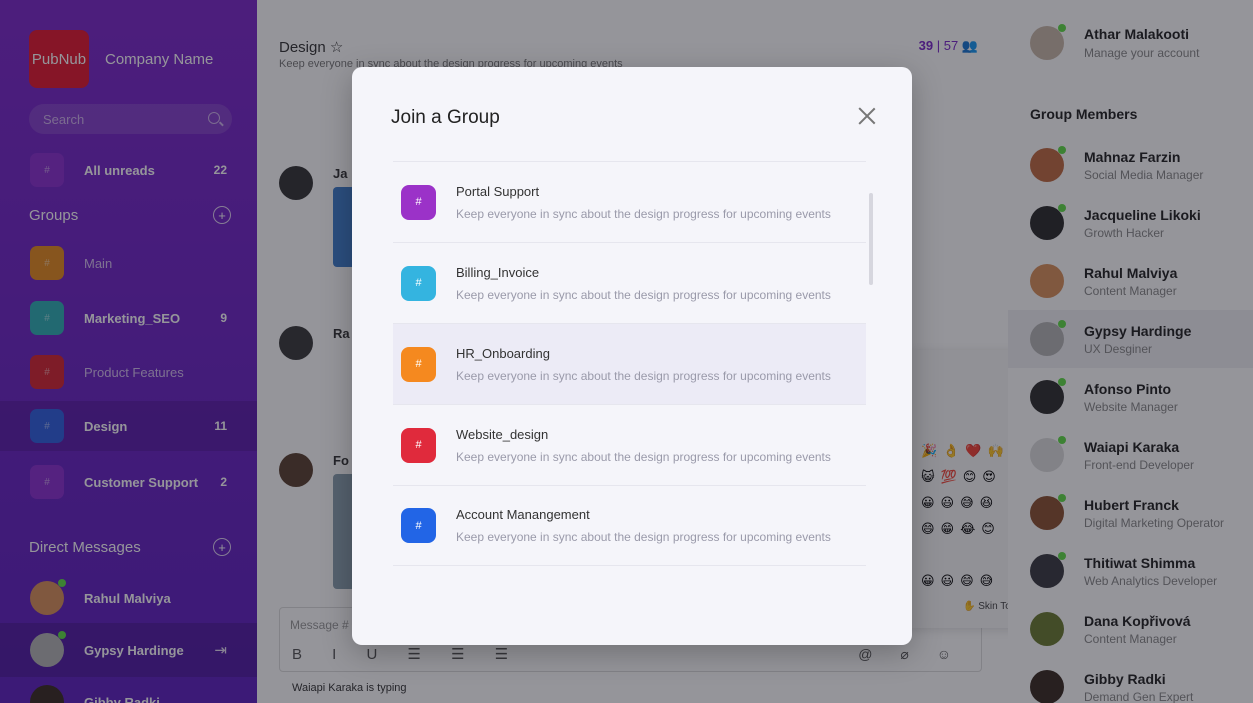 The image size is (1253, 703). Describe the element at coordinates (445, 117) in the screenshot. I see `modal-title: Join a Group` at that location.